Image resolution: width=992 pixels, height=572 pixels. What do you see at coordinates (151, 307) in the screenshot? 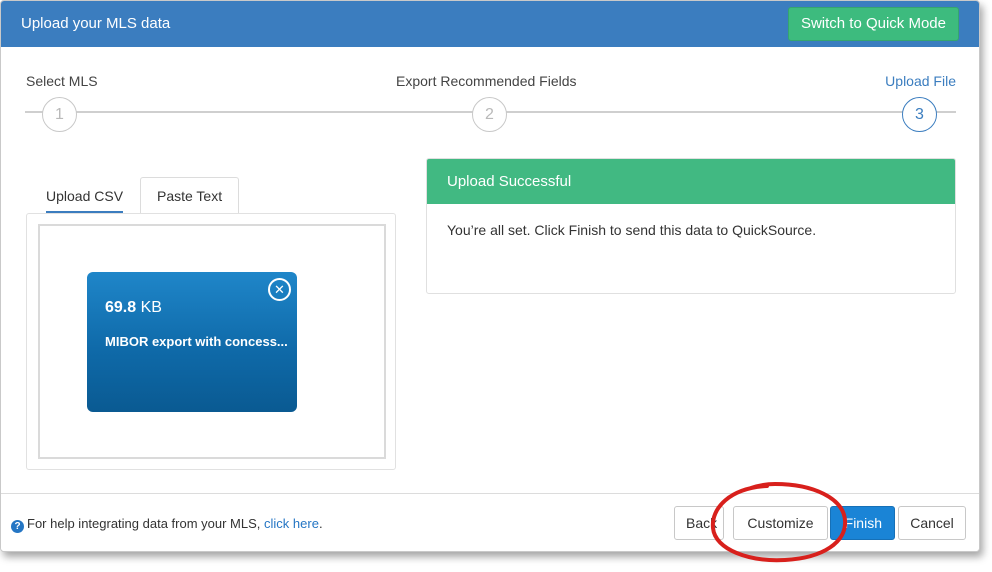
I see `file-size-unit: KB` at bounding box center [151, 307].